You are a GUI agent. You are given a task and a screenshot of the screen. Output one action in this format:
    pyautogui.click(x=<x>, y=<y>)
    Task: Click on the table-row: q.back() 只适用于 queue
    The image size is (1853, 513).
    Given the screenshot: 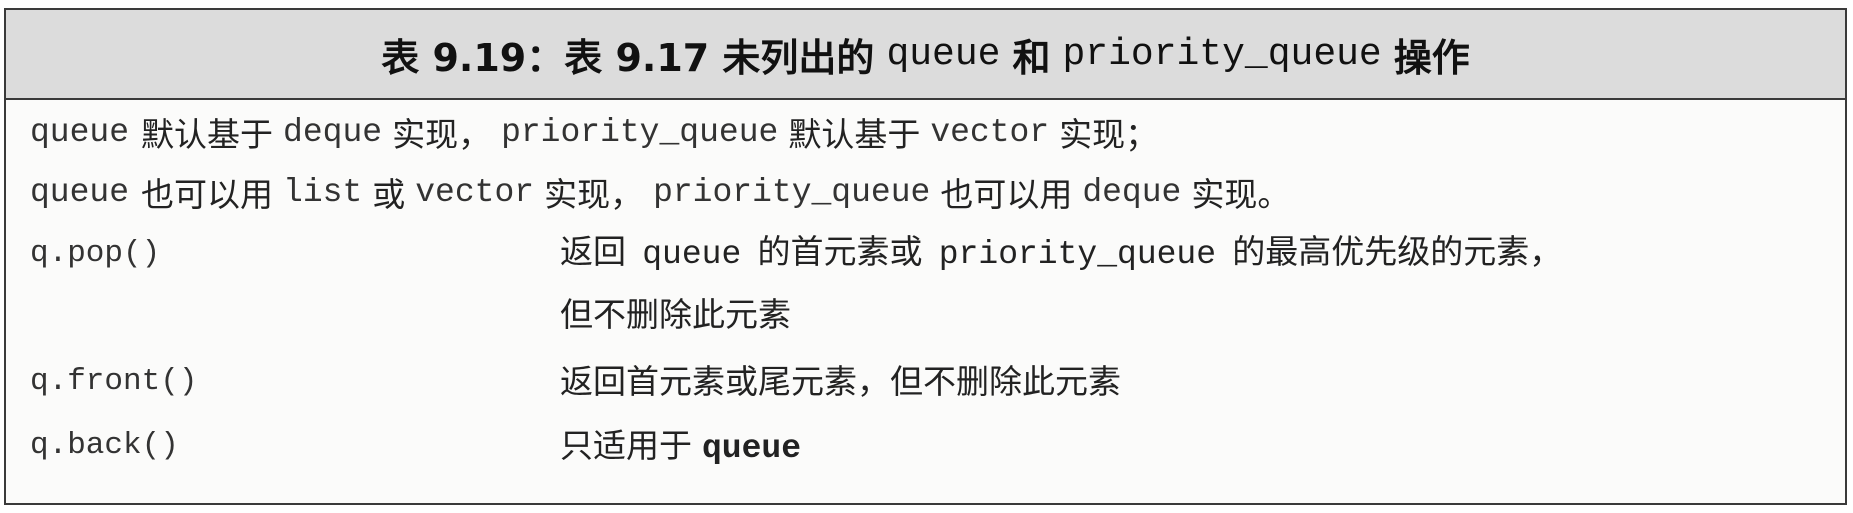 What is the action you would take?
    pyautogui.click(x=937, y=446)
    